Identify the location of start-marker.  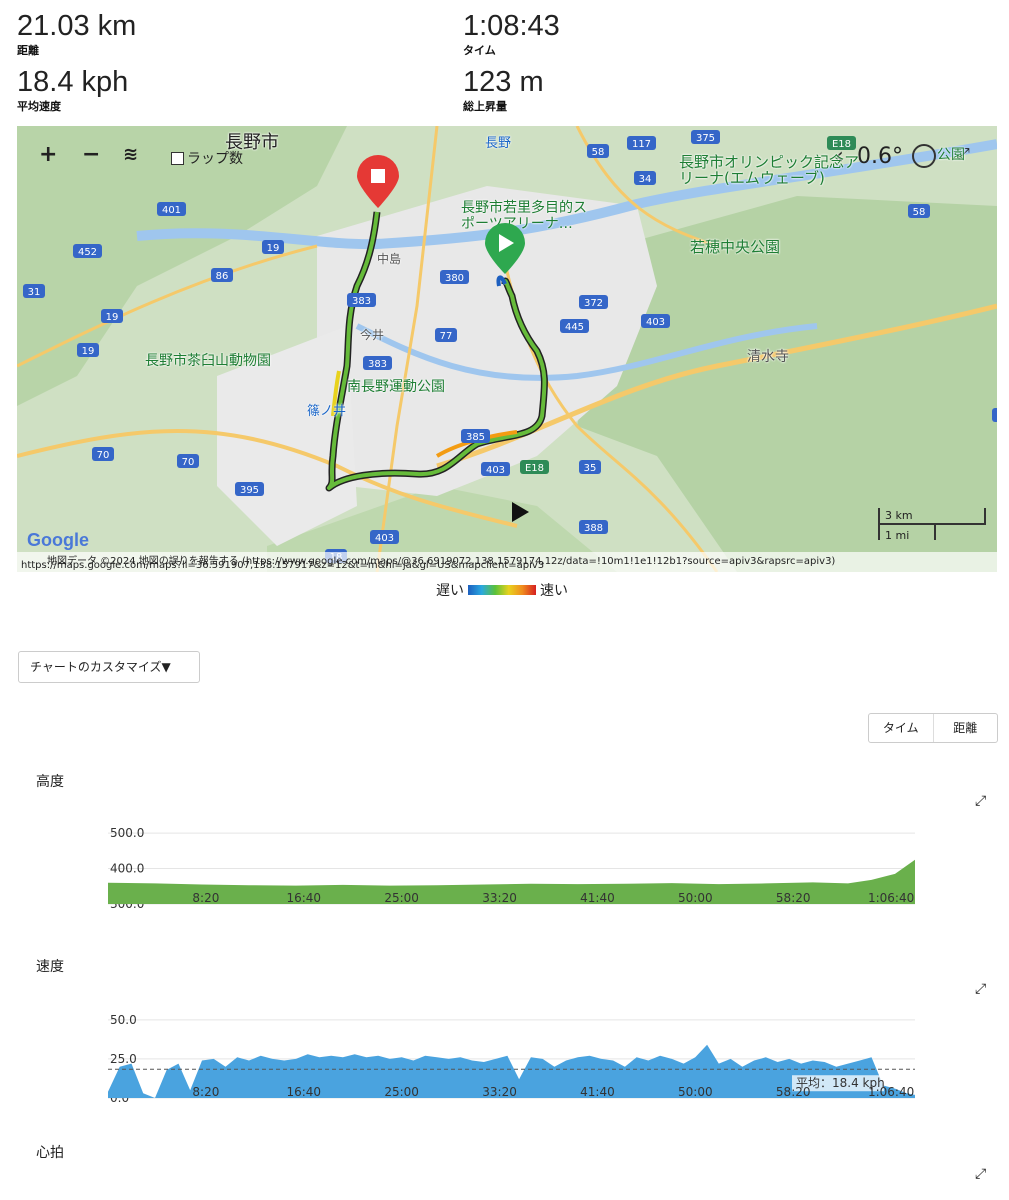
(505, 248).